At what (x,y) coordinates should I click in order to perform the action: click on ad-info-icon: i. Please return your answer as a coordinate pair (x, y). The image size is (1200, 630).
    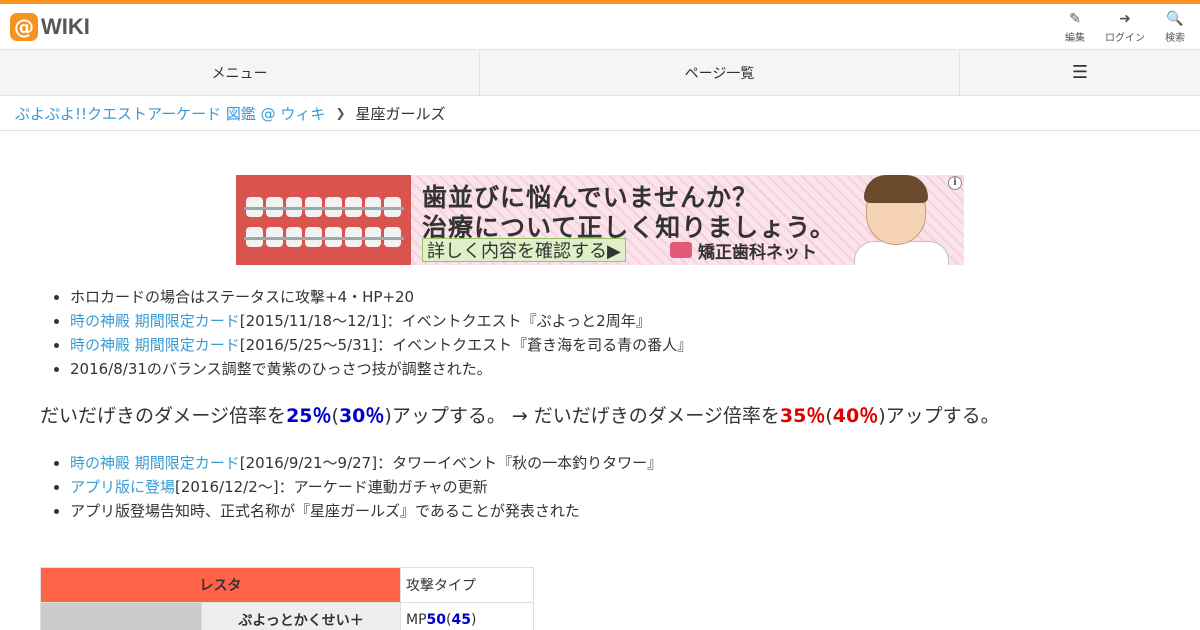
    Looking at the image, I should click on (955, 183).